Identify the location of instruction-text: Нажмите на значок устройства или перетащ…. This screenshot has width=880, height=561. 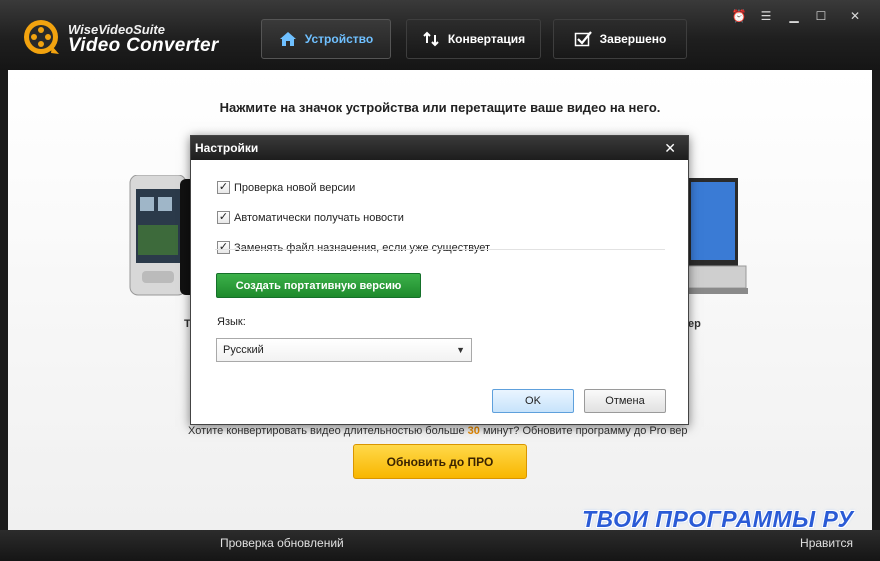
(440, 107).